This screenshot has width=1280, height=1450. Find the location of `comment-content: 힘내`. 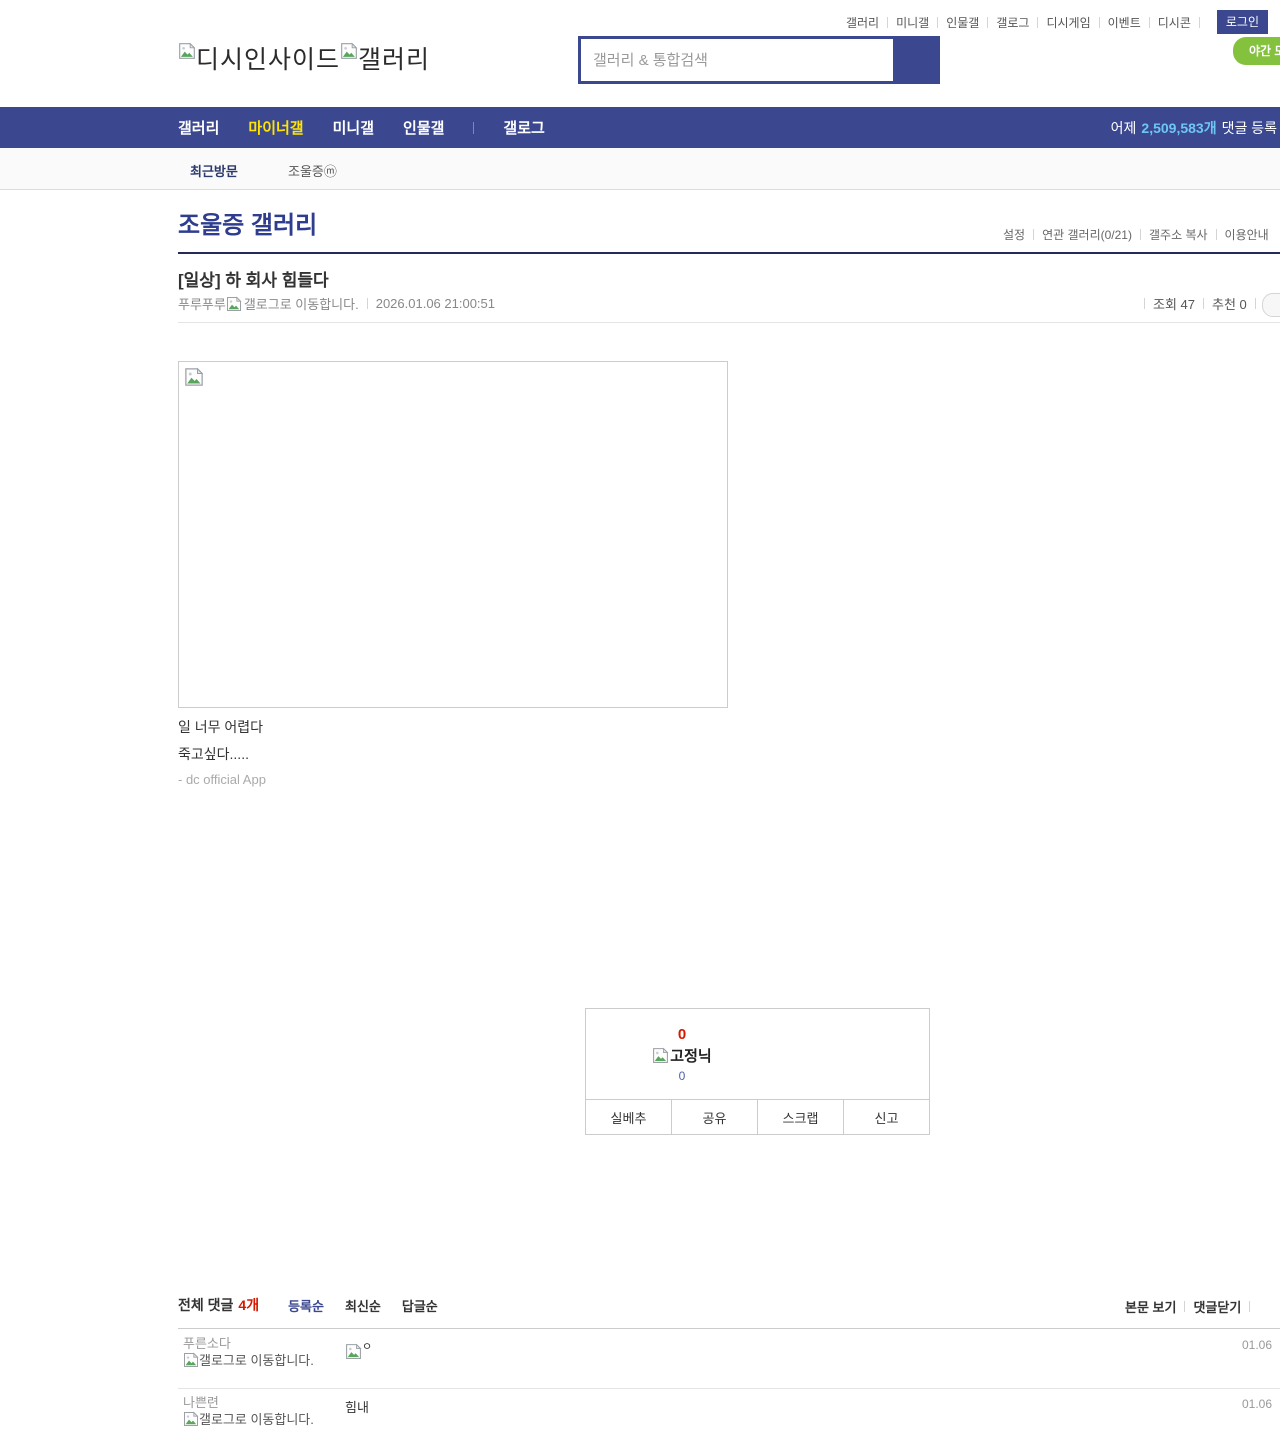

comment-content: 힘내 is located at coordinates (357, 1407).